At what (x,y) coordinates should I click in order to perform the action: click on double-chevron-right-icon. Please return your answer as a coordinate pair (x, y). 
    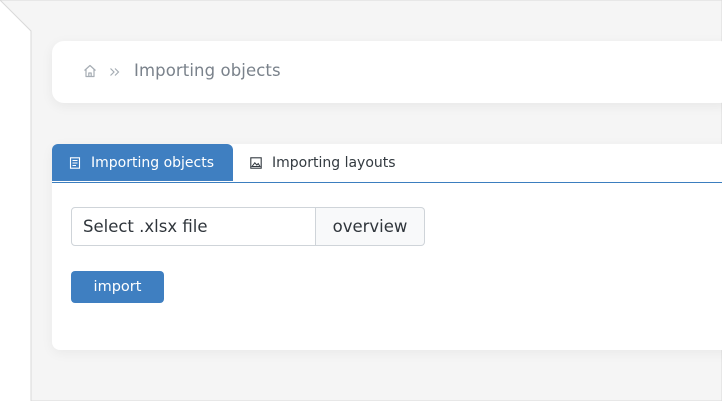
    Looking at the image, I should click on (115, 71).